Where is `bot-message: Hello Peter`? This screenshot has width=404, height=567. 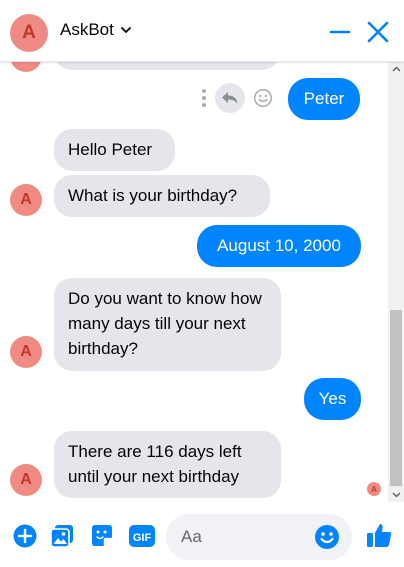 bot-message: Hello Peter is located at coordinates (114, 150).